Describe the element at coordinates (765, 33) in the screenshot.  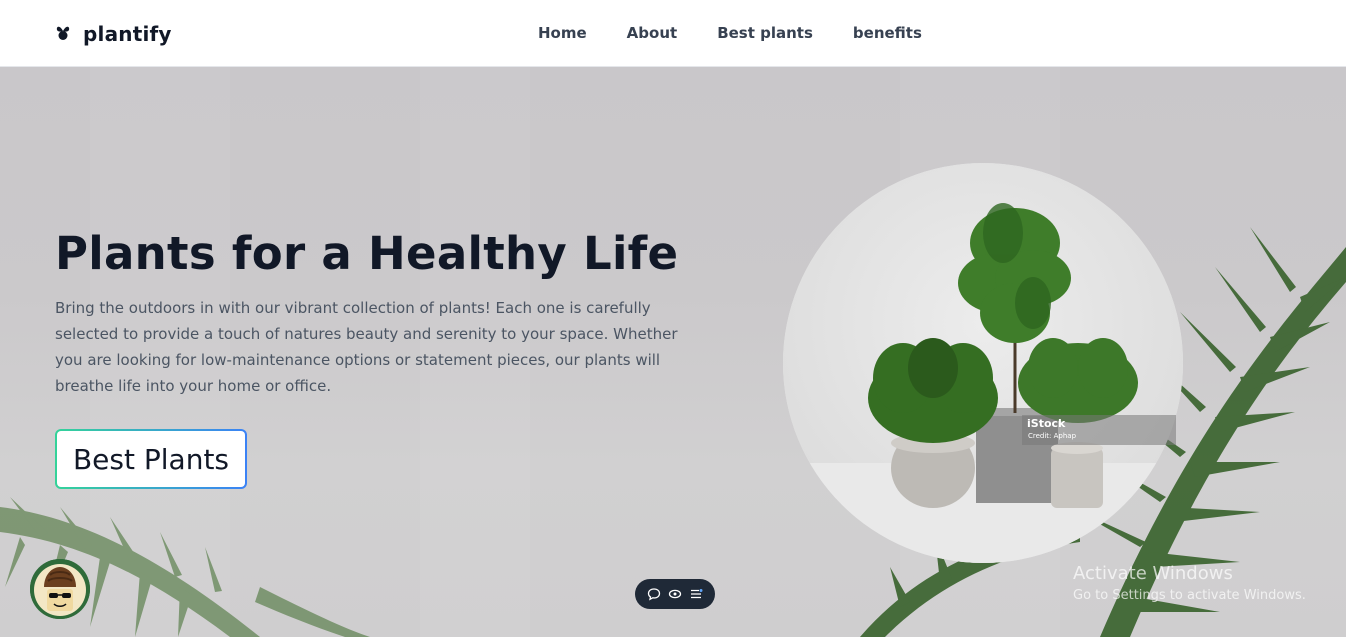
I see `nav-link-best-plants: Best plants` at that location.